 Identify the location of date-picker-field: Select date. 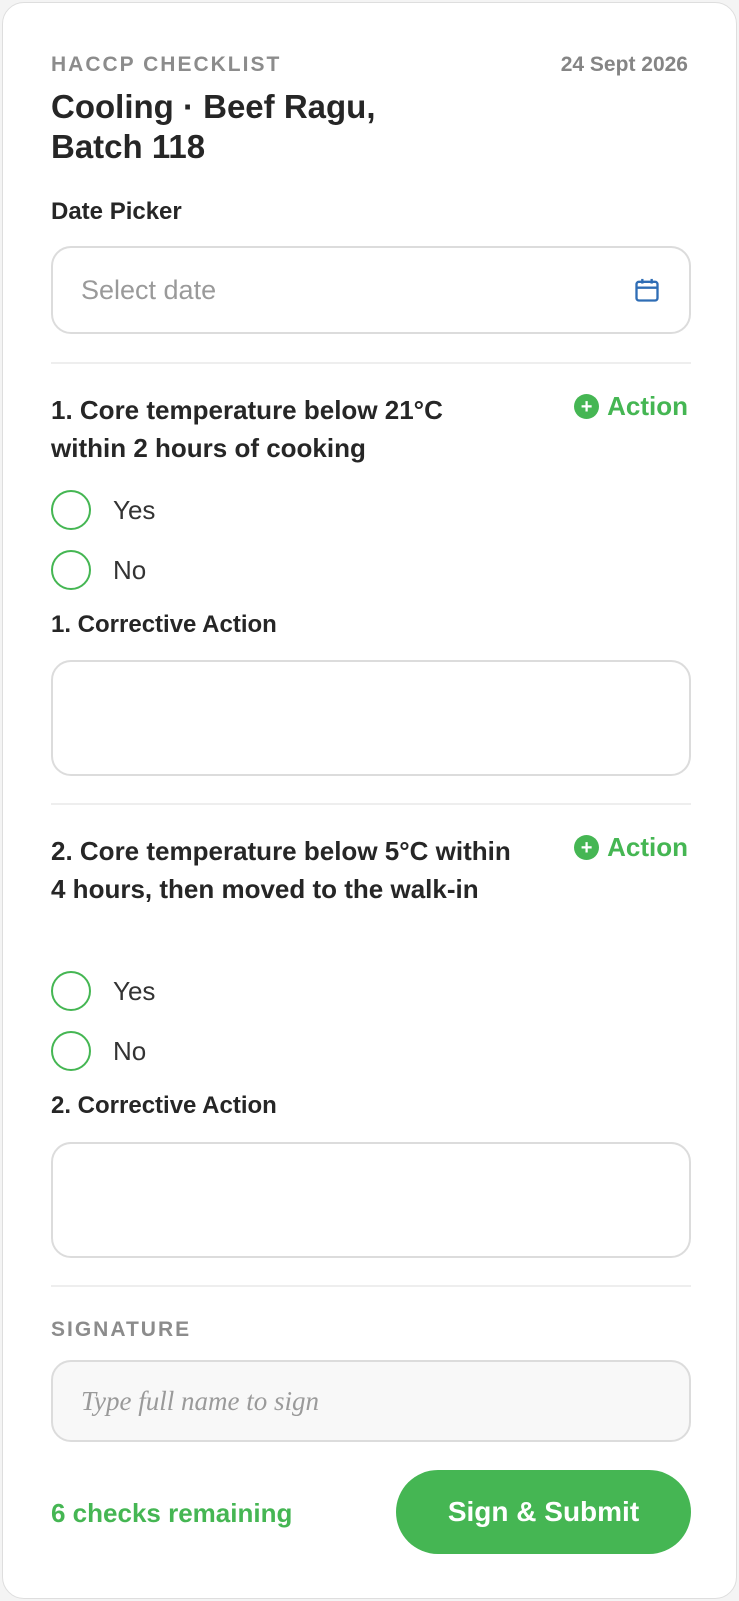
(371, 290).